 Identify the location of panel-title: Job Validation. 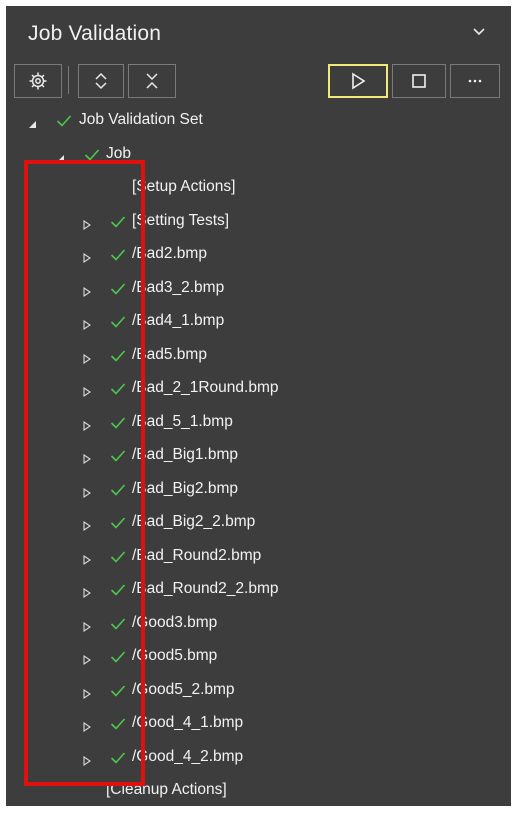
(95, 33).